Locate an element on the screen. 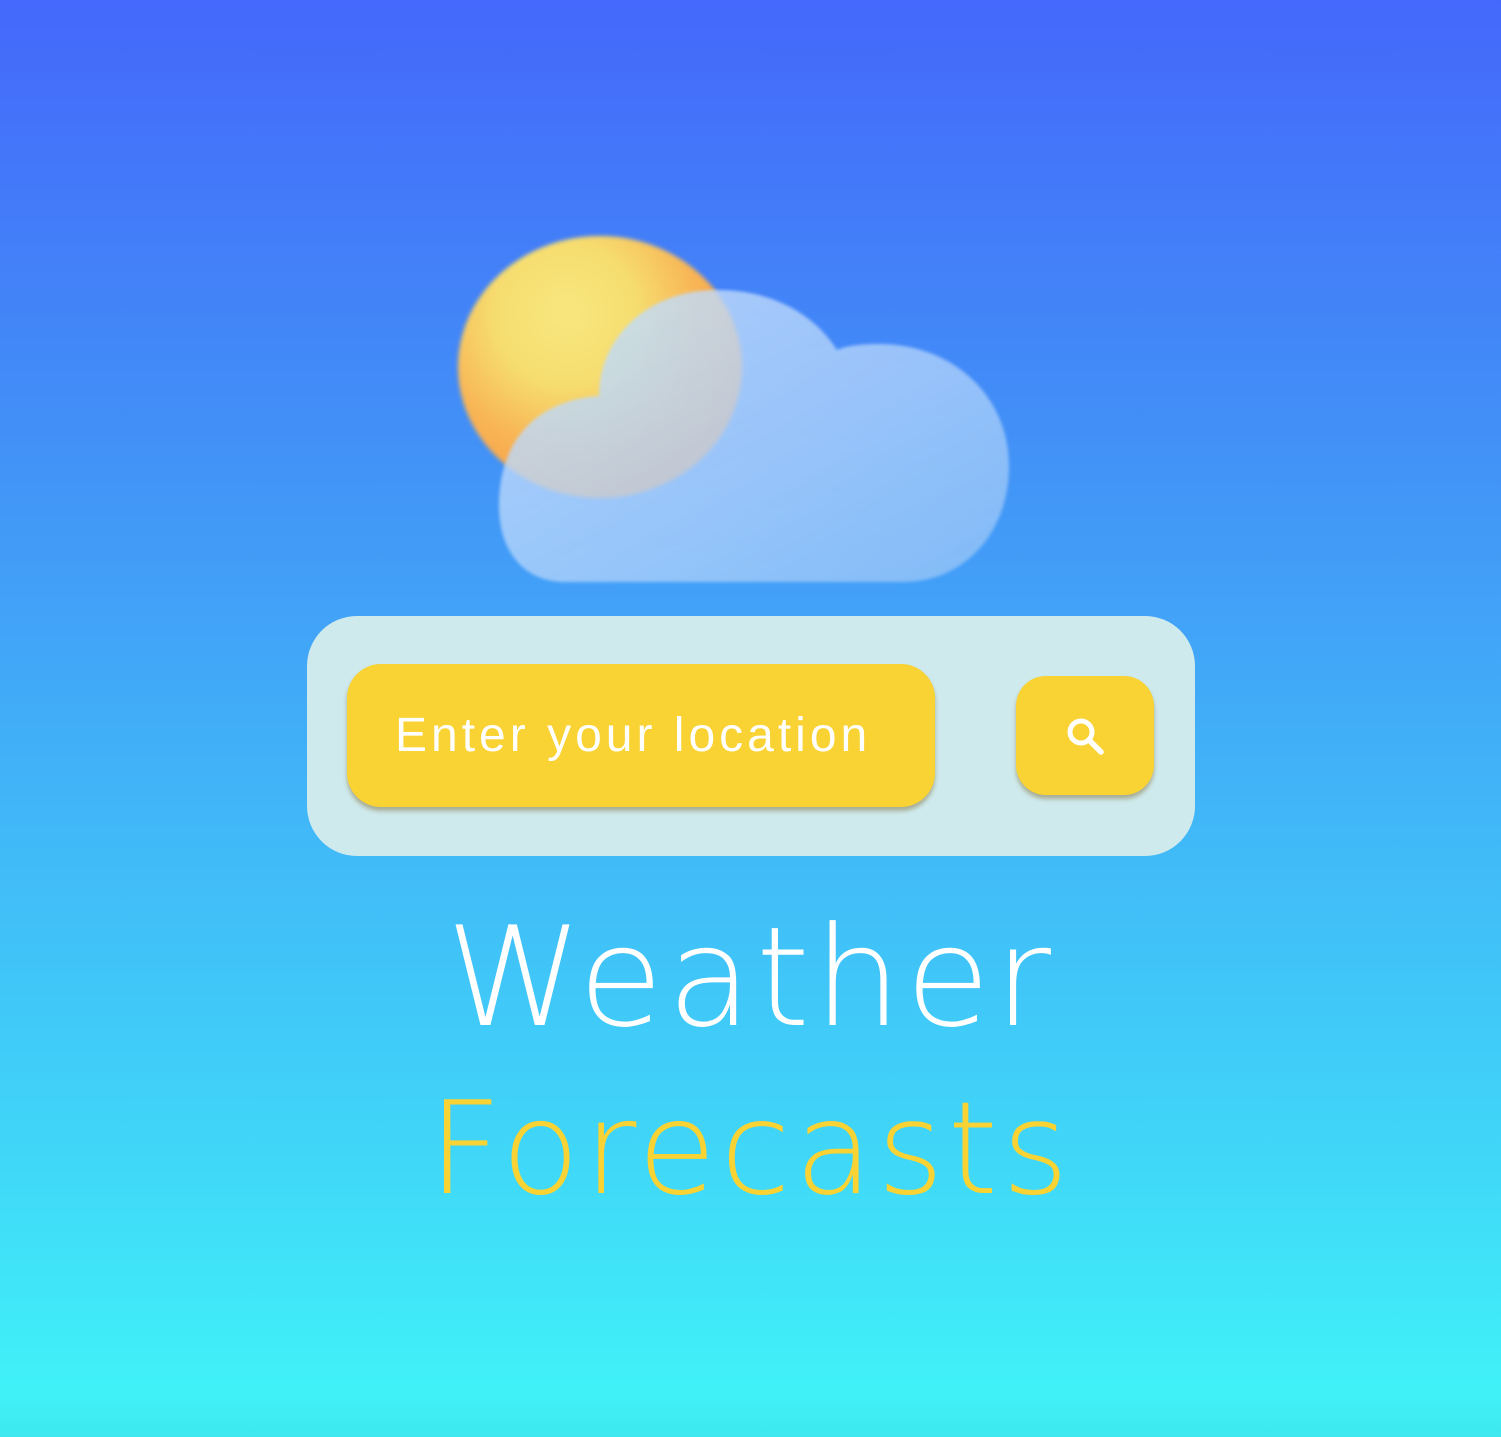 Image resolution: width=1501 pixels, height=1437 pixels. search-panel is located at coordinates (751, 736).